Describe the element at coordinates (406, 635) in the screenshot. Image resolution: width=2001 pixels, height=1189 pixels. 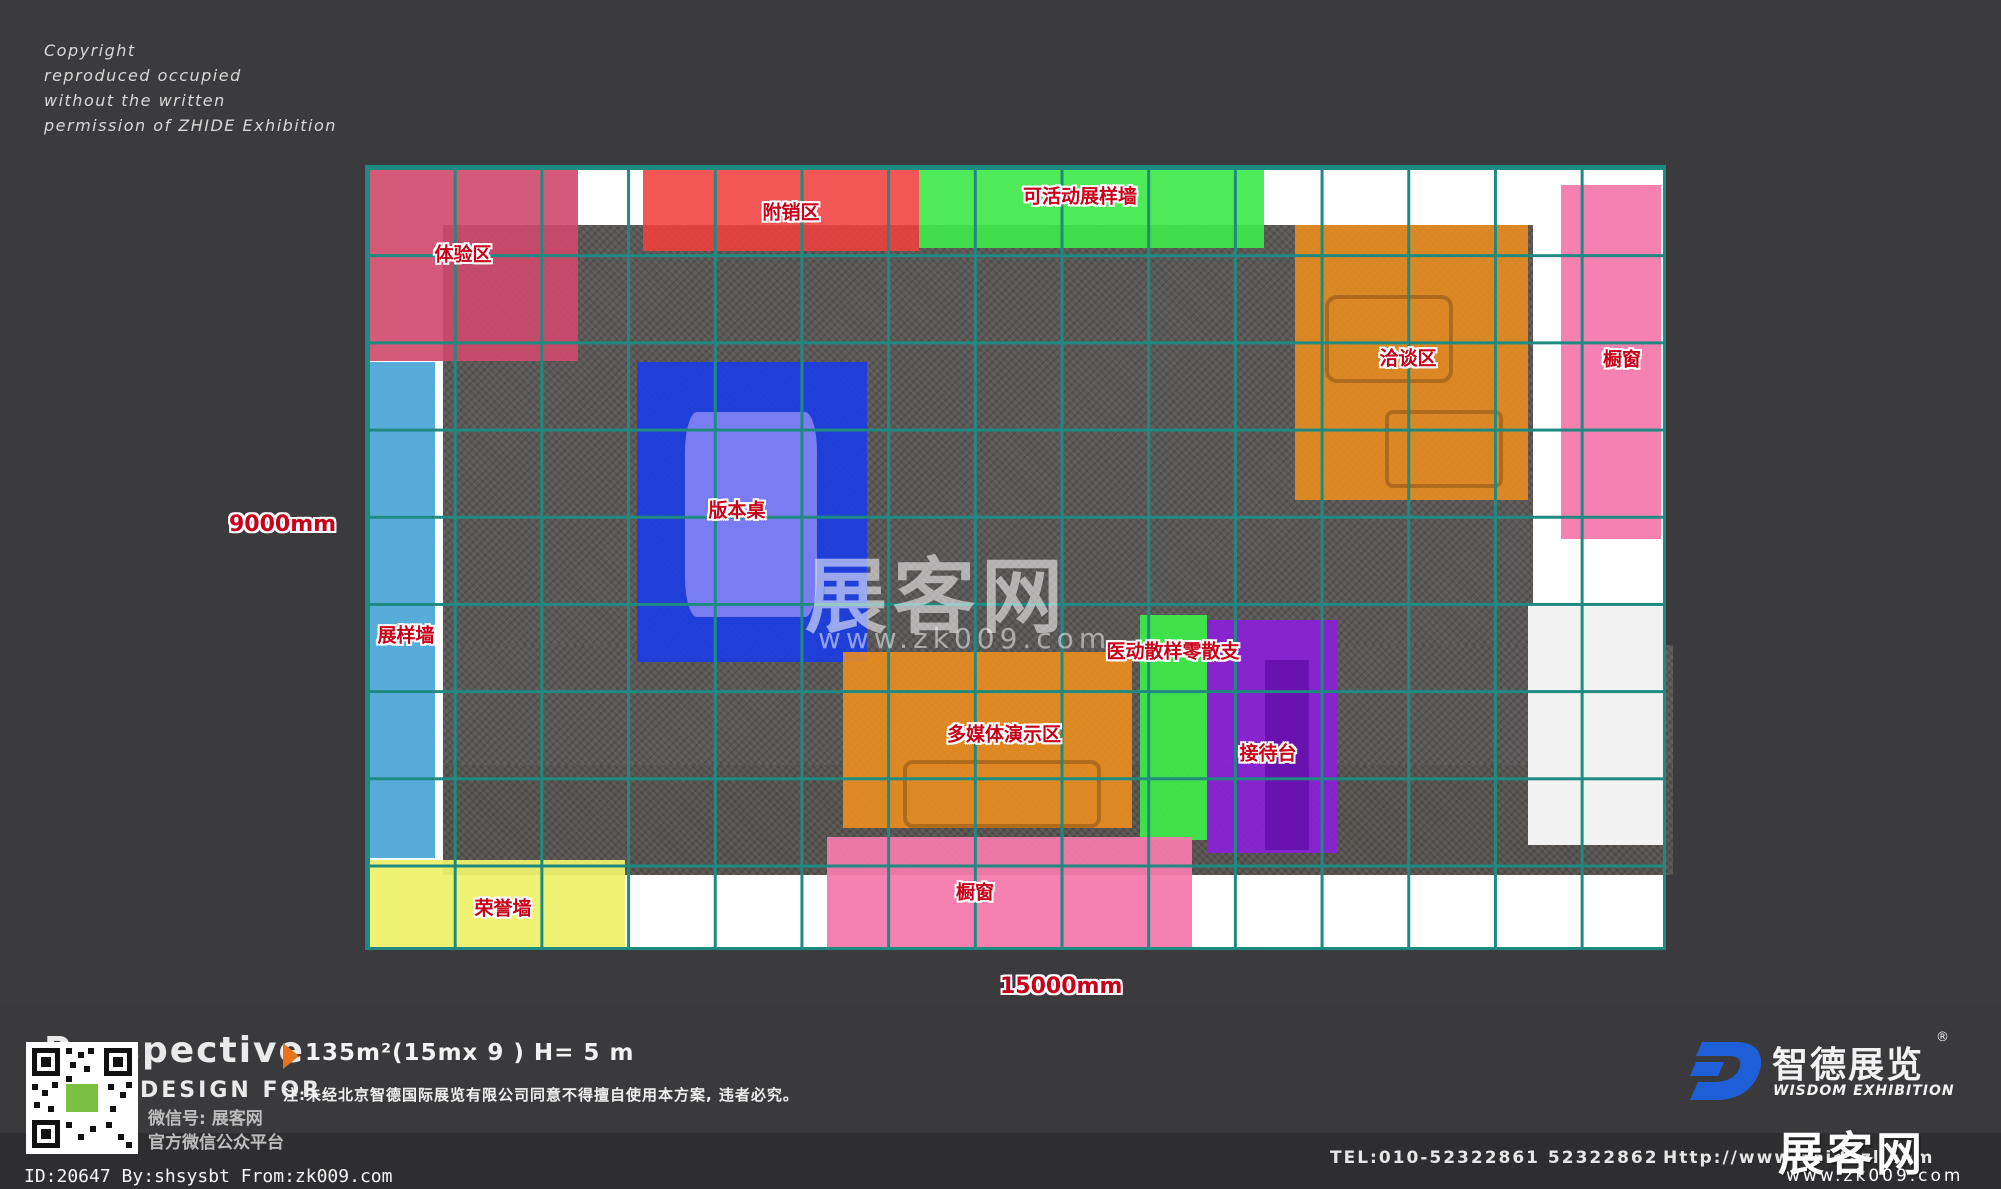
I see `zone-label-sample-wall: 展样墙` at that location.